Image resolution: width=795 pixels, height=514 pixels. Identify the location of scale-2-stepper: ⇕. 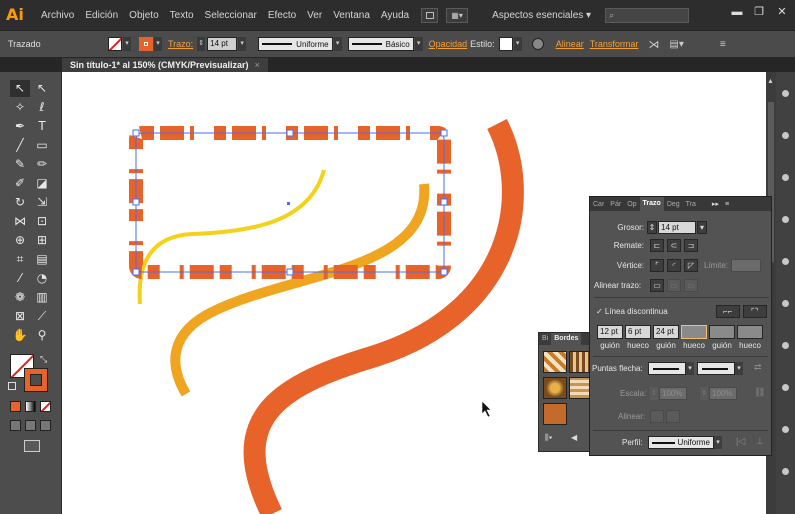
(704, 393).